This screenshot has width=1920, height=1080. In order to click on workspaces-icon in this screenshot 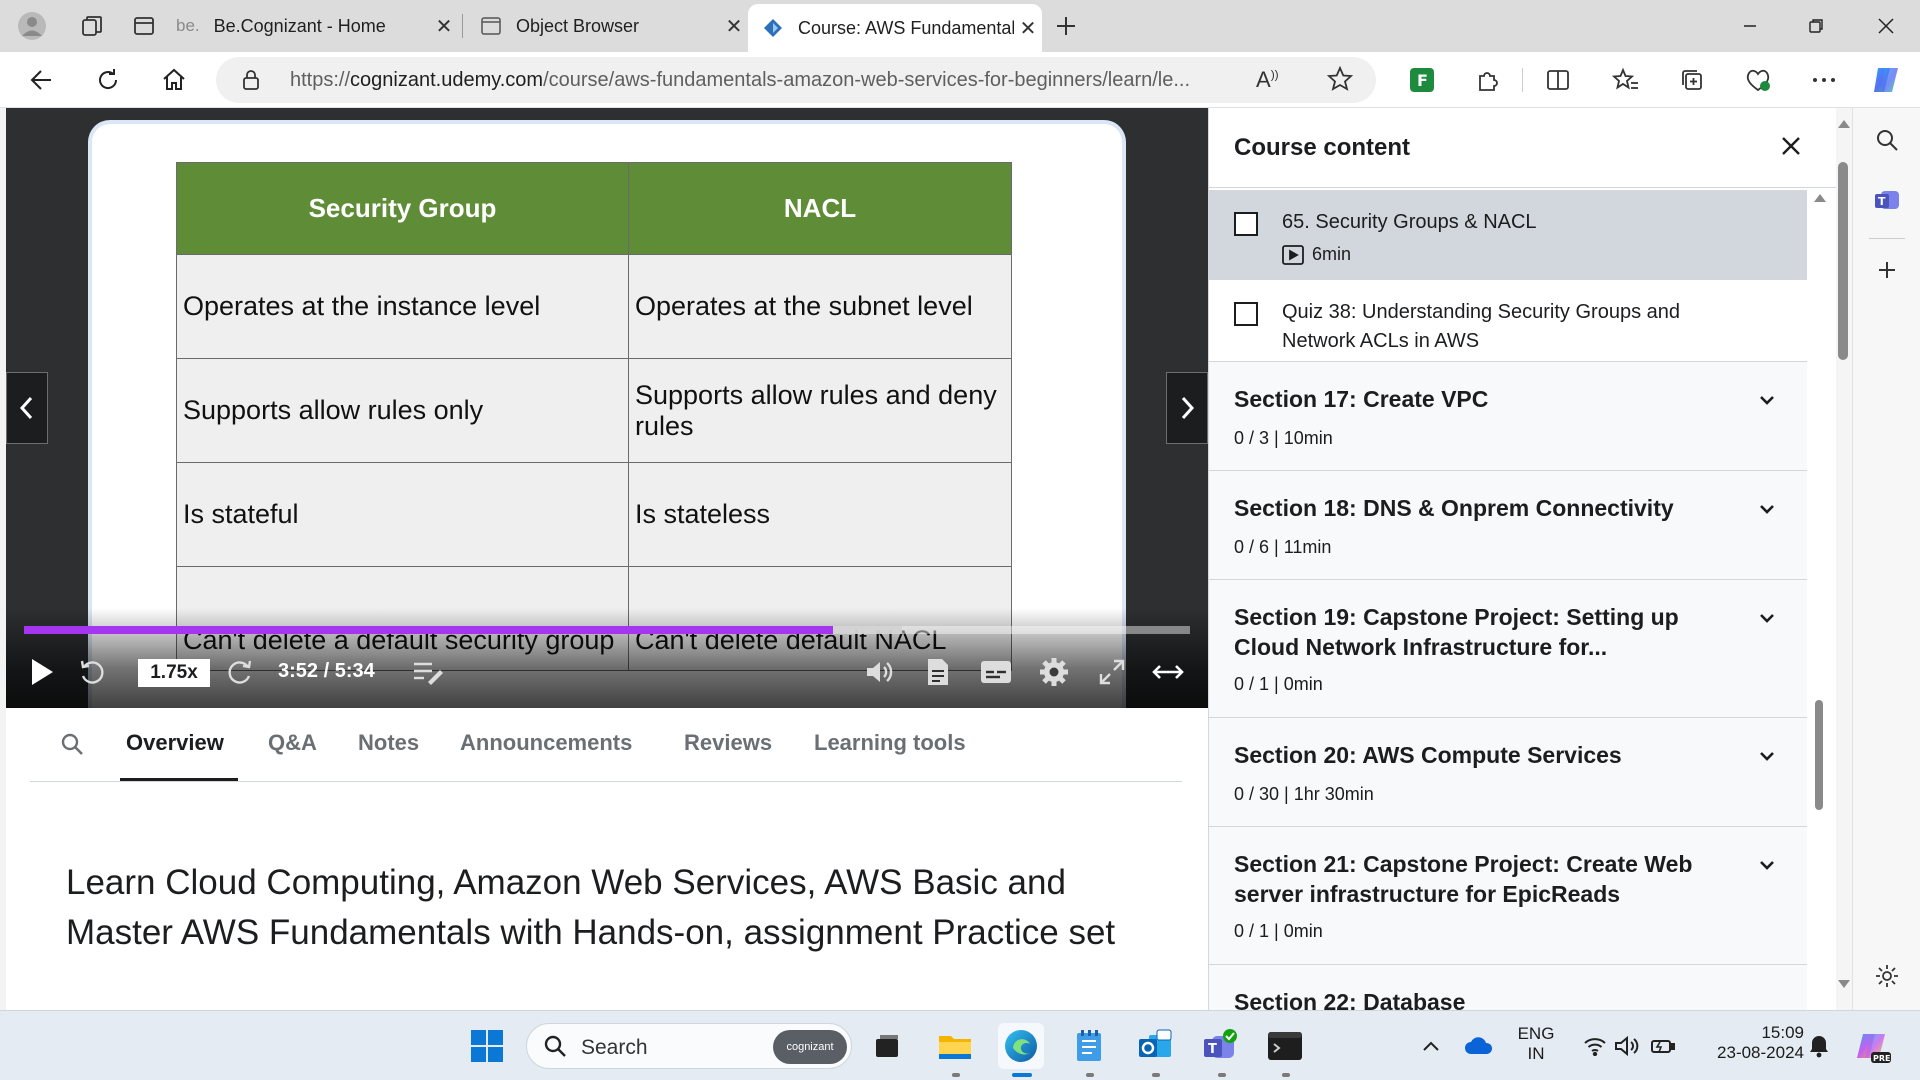, I will do `click(92, 26)`.